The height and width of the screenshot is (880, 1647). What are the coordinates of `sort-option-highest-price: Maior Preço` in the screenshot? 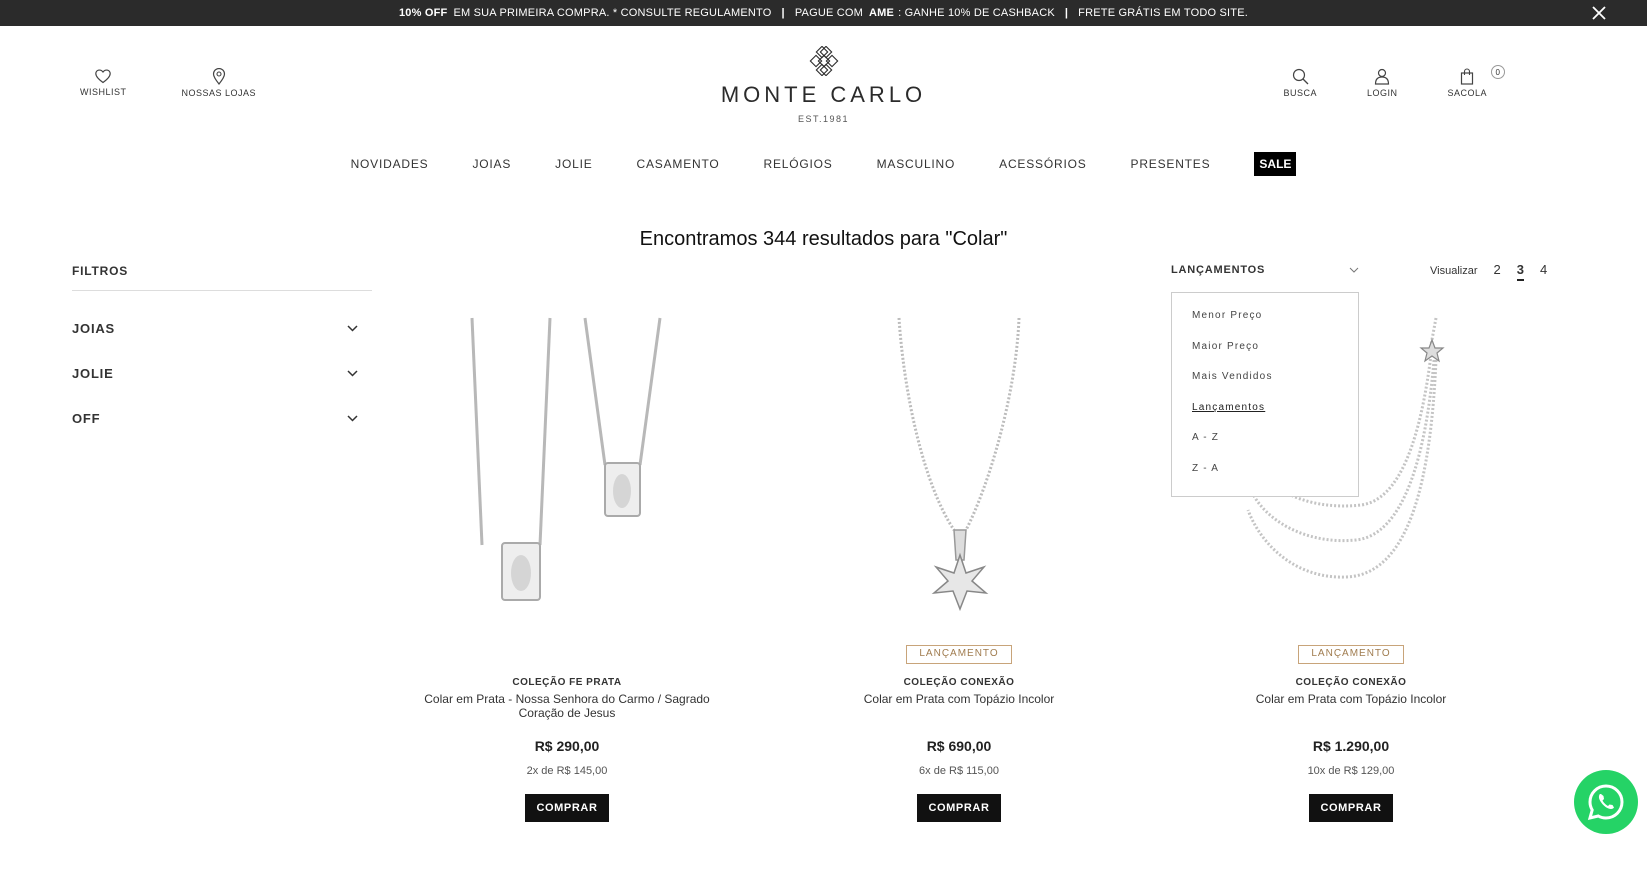 It's located at (1275, 351).